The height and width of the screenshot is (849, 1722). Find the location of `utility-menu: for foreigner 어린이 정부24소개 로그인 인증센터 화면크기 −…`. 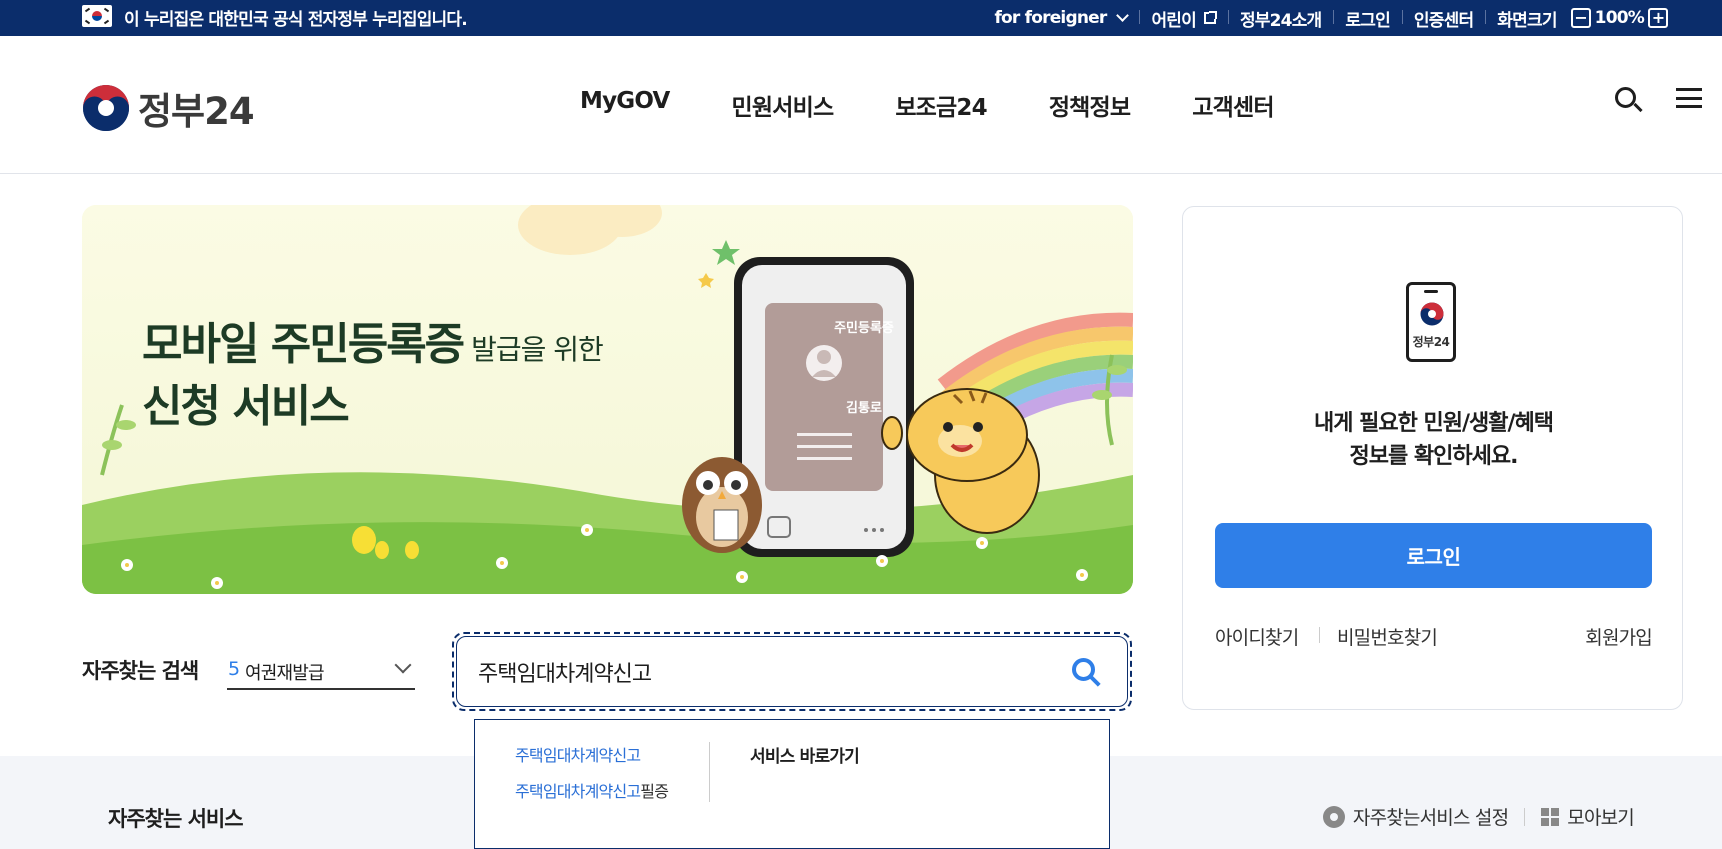

utility-menu: for foreigner 어린이 정부24소개 로그인 인증센터 화면크기 −… is located at coordinates (1333, 18).